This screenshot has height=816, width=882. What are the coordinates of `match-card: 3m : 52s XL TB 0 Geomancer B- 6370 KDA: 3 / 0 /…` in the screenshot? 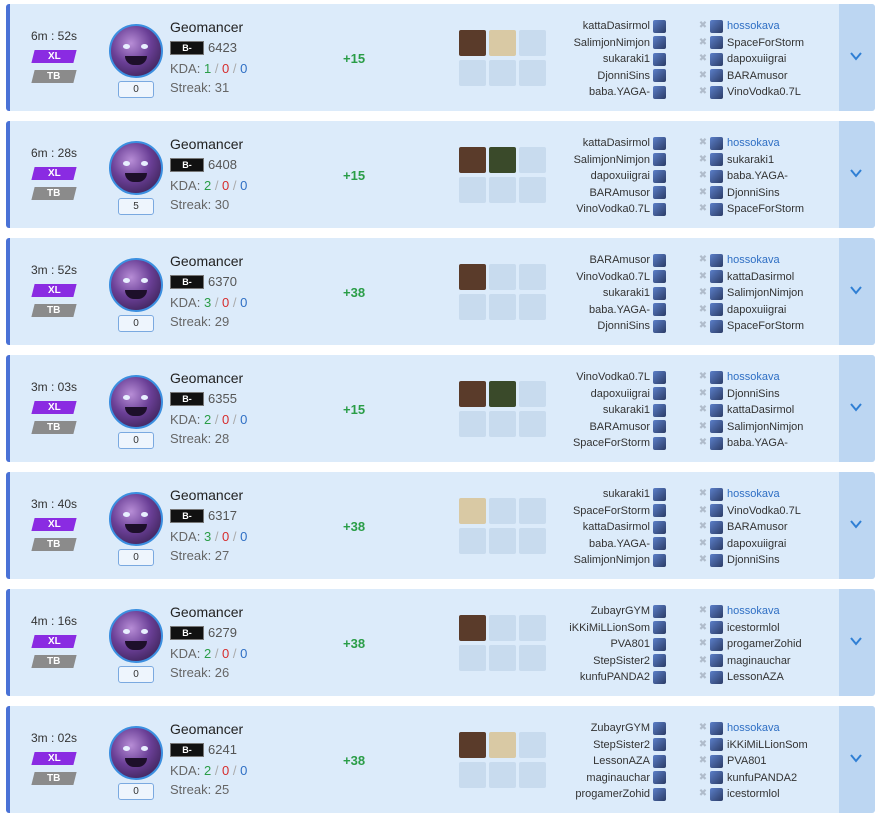 It's located at (440, 291).